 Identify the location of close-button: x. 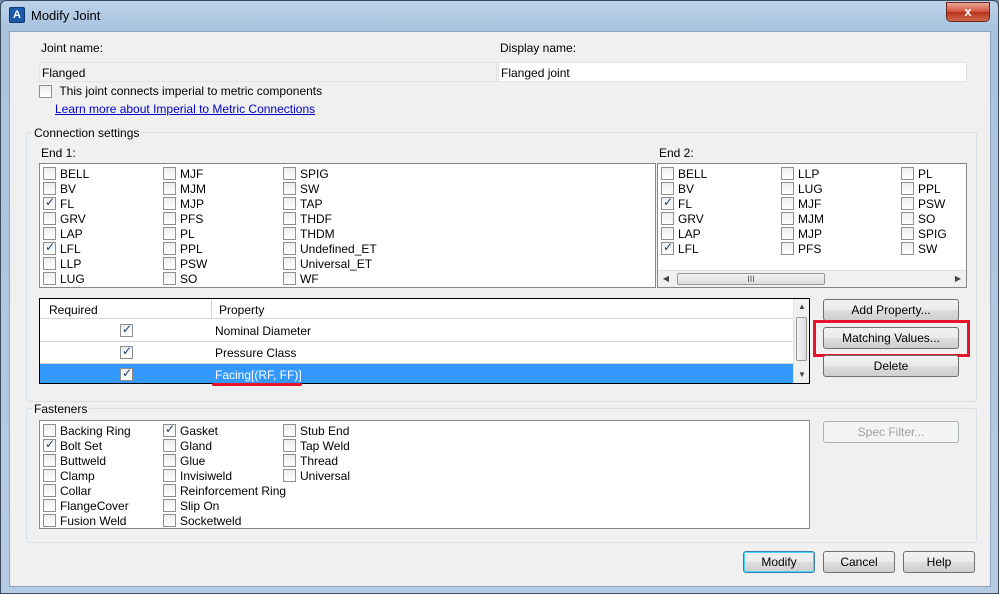
(968, 12).